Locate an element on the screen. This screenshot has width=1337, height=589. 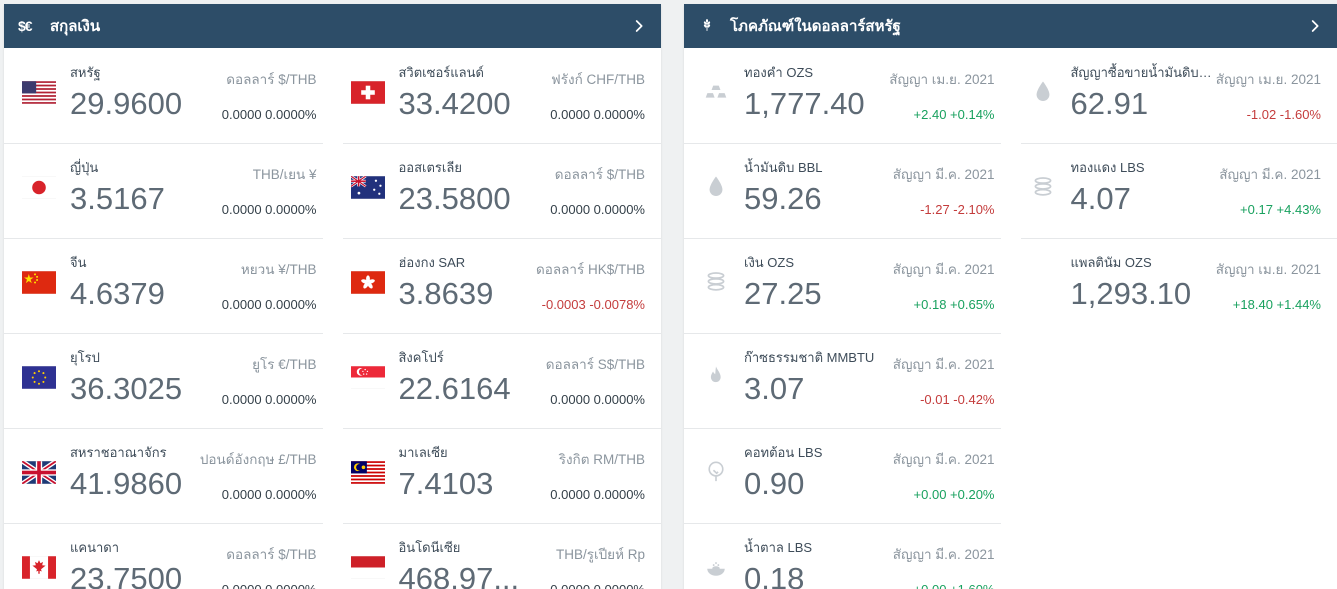
commodity-side: สัญญา มี.ค. 2021 +0.18 +0.65% is located at coordinates (944, 282).